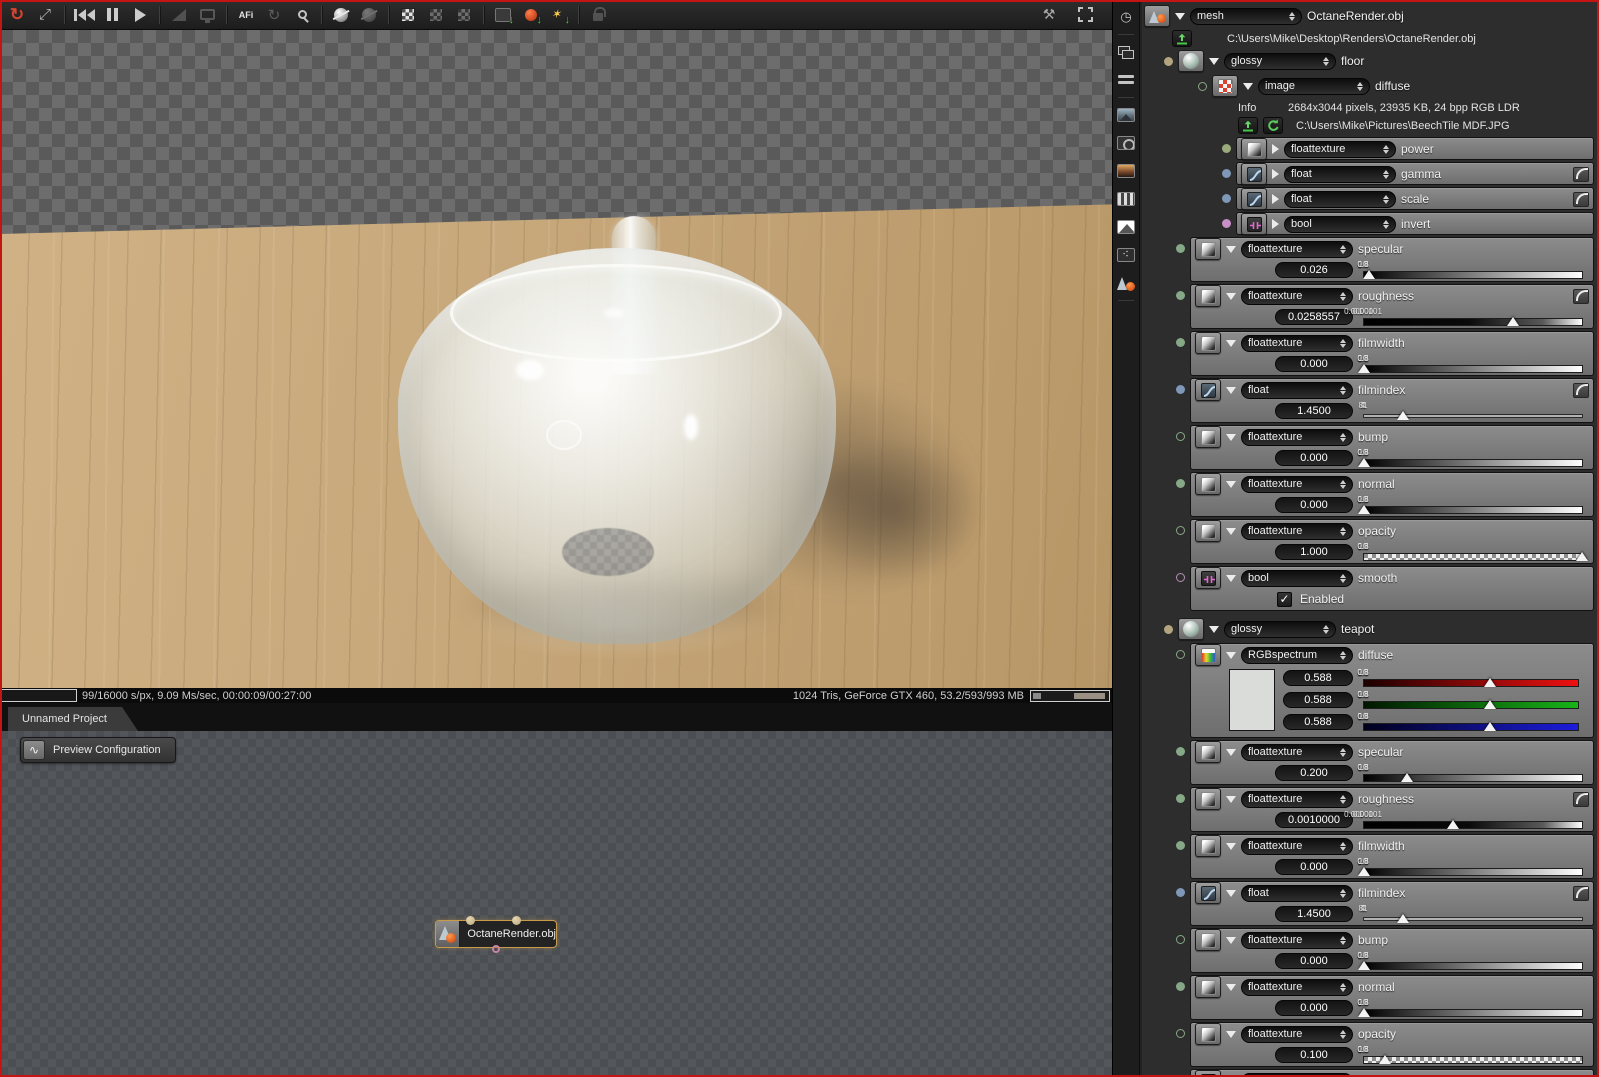 The height and width of the screenshot is (1077, 1599). I want to click on floor-filmwidth-icon-box, so click(1208, 343).